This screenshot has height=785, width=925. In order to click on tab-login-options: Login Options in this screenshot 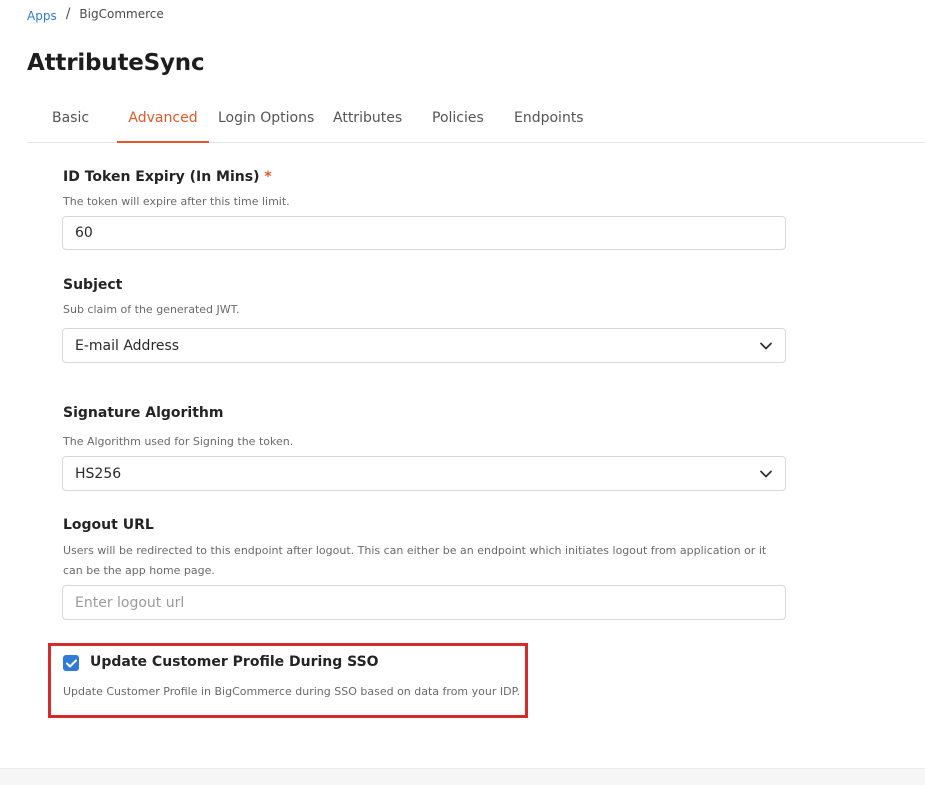, I will do `click(266, 120)`.